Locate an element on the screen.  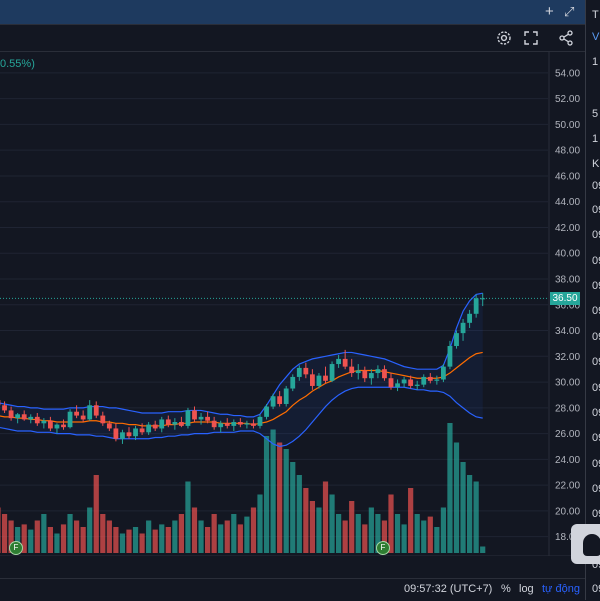
y-tick-label: 22.00 is located at coordinates (567, 486).